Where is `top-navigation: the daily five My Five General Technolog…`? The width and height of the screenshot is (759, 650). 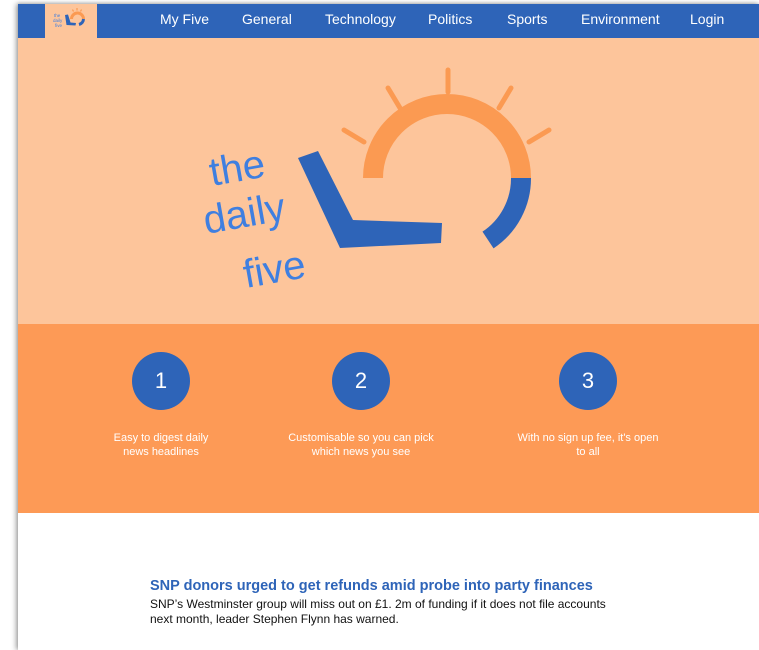 top-navigation: the daily five My Five General Technolog… is located at coordinates (388, 21).